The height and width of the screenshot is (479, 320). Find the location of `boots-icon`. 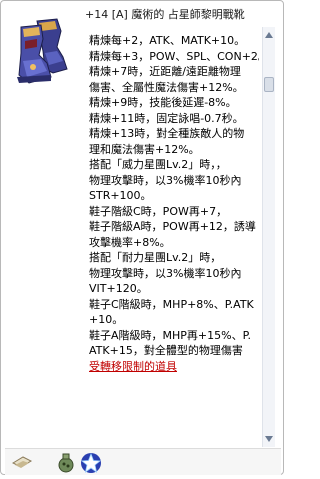

boots-icon is located at coordinates (43, 52).